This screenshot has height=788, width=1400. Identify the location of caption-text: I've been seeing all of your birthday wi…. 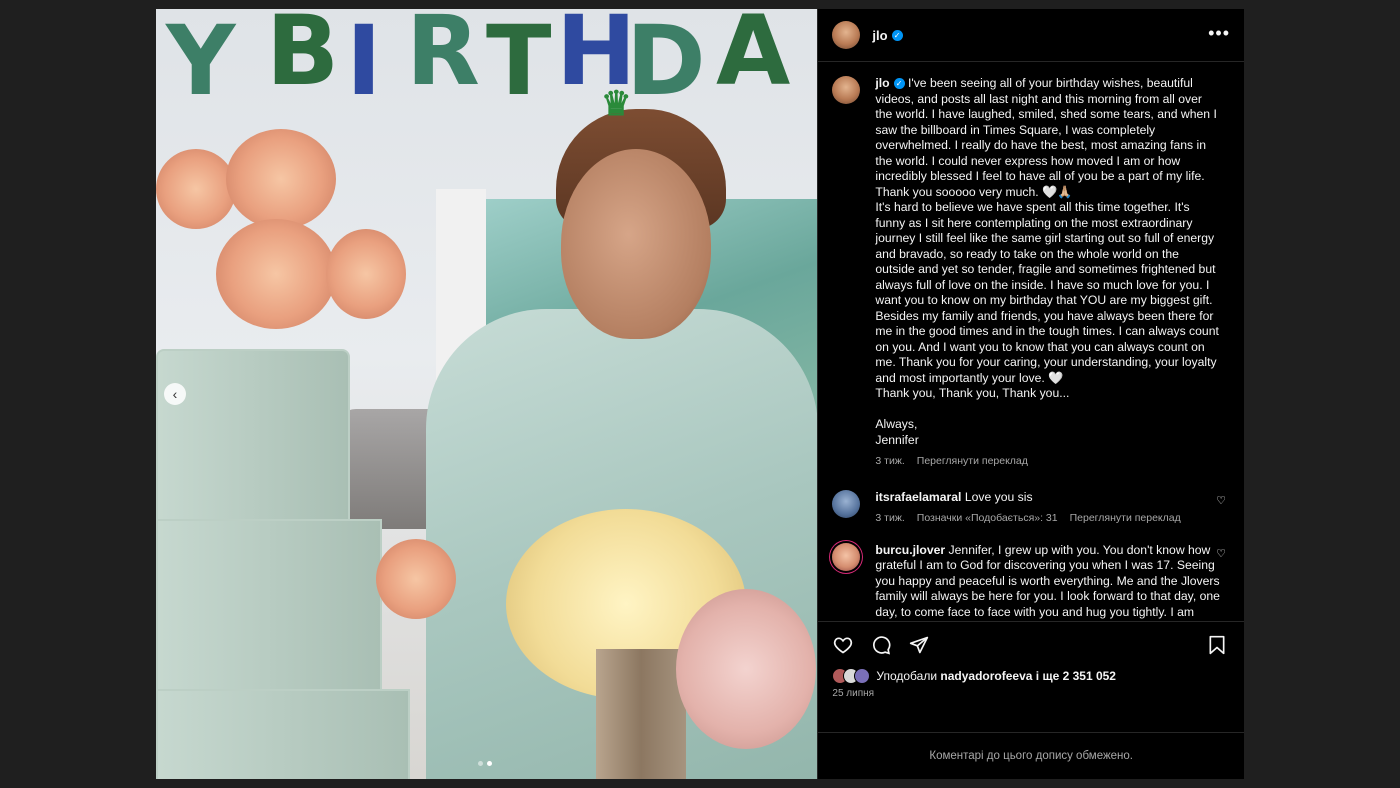
(1047, 261).